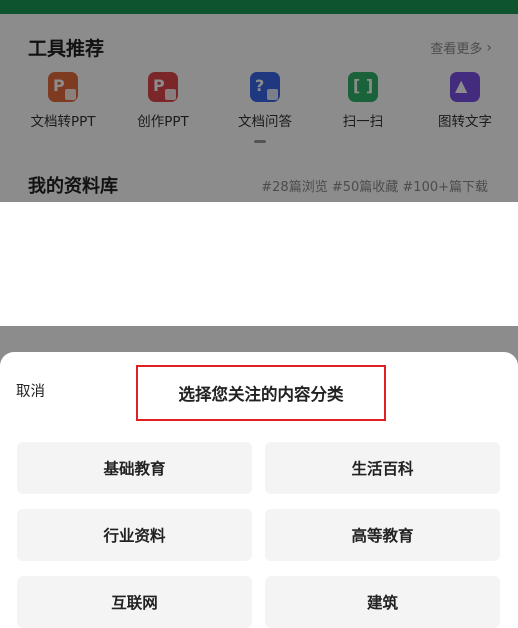 This screenshot has height=628, width=518. Describe the element at coordinates (134, 468) in the screenshot. I see `category-button: 基础教育` at that location.